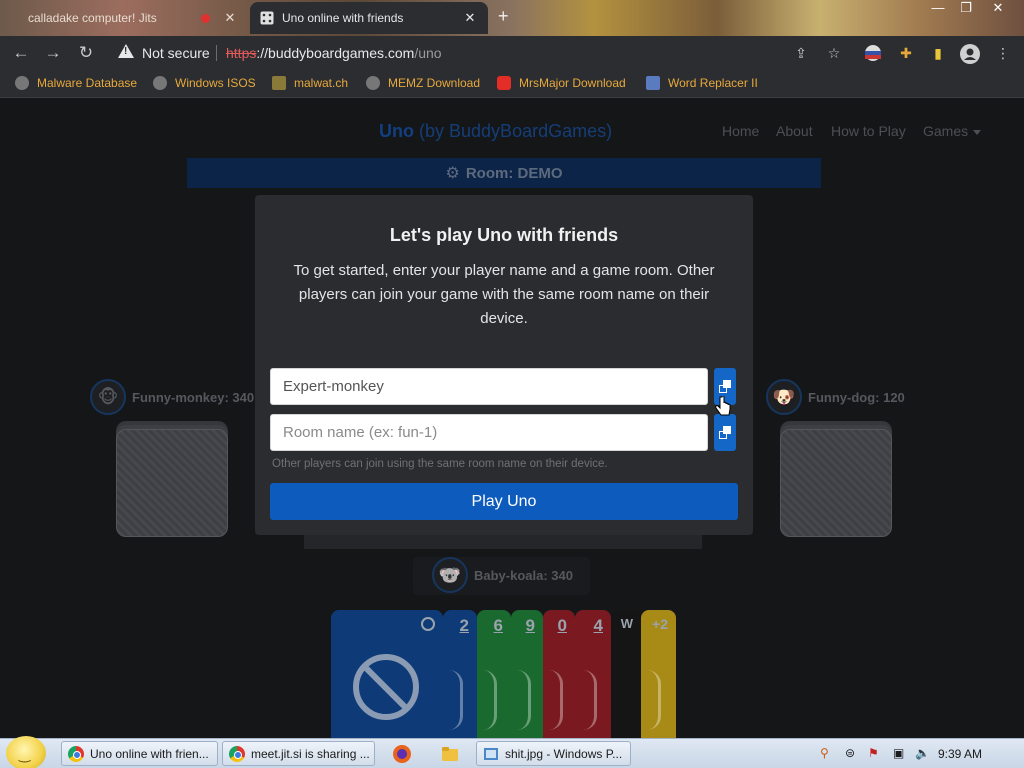 This screenshot has height=768, width=1024. What do you see at coordinates (723, 406) in the screenshot?
I see `hand-cursor-icon` at bounding box center [723, 406].